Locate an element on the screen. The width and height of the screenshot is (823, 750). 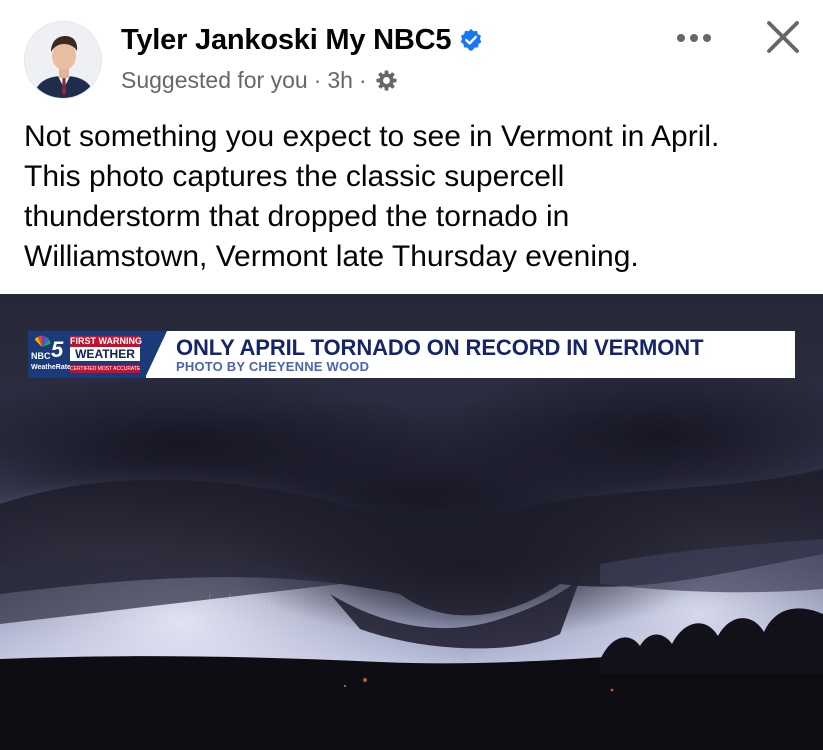
news-headline: ONLY APRIL TORNADO ON RECORD IN VERMONT is located at coordinates (440, 347).